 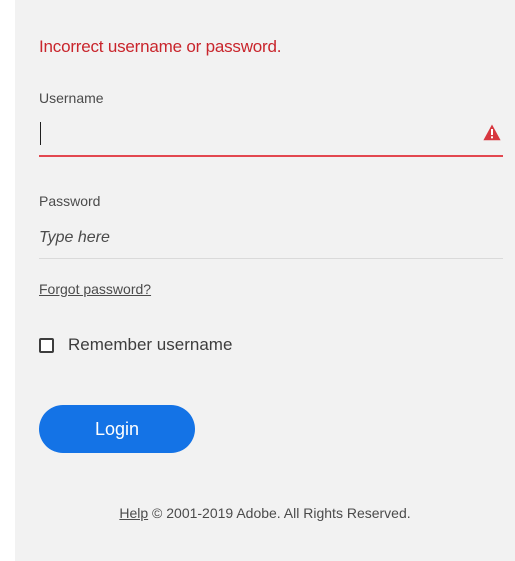 I want to click on password-label: Password, so click(x=70, y=201).